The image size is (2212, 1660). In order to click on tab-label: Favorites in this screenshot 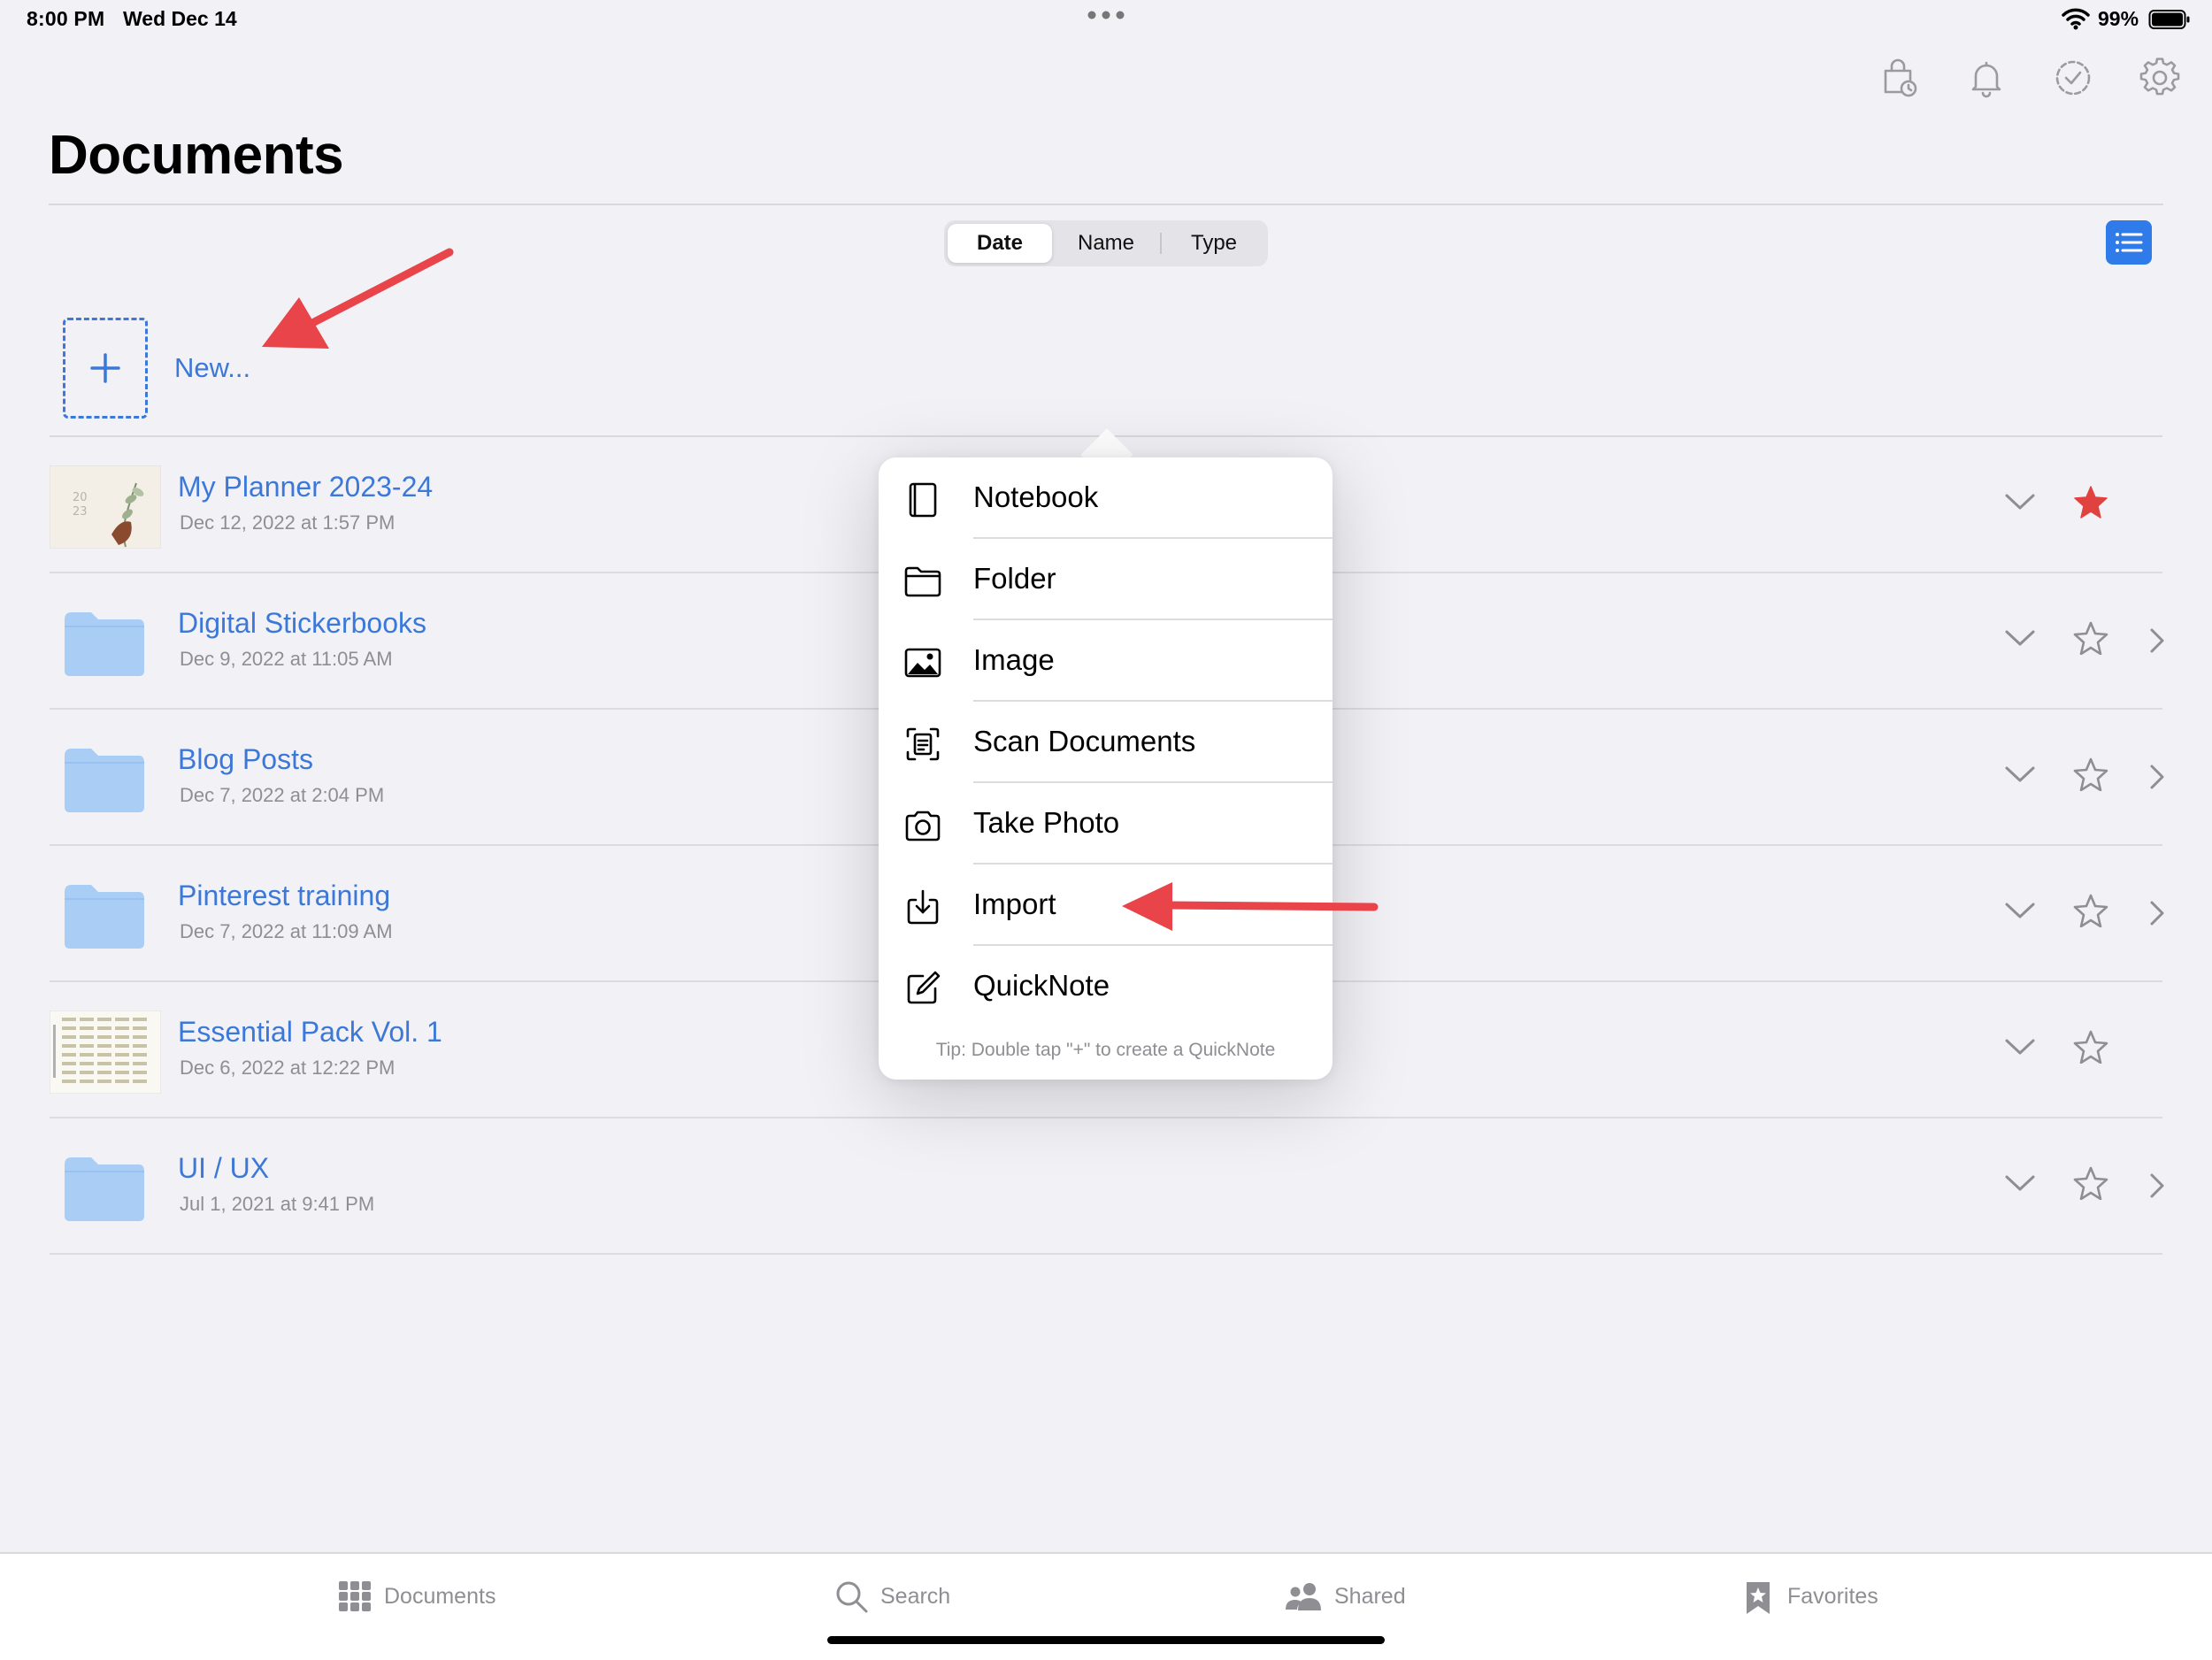, I will do `click(1833, 1596)`.